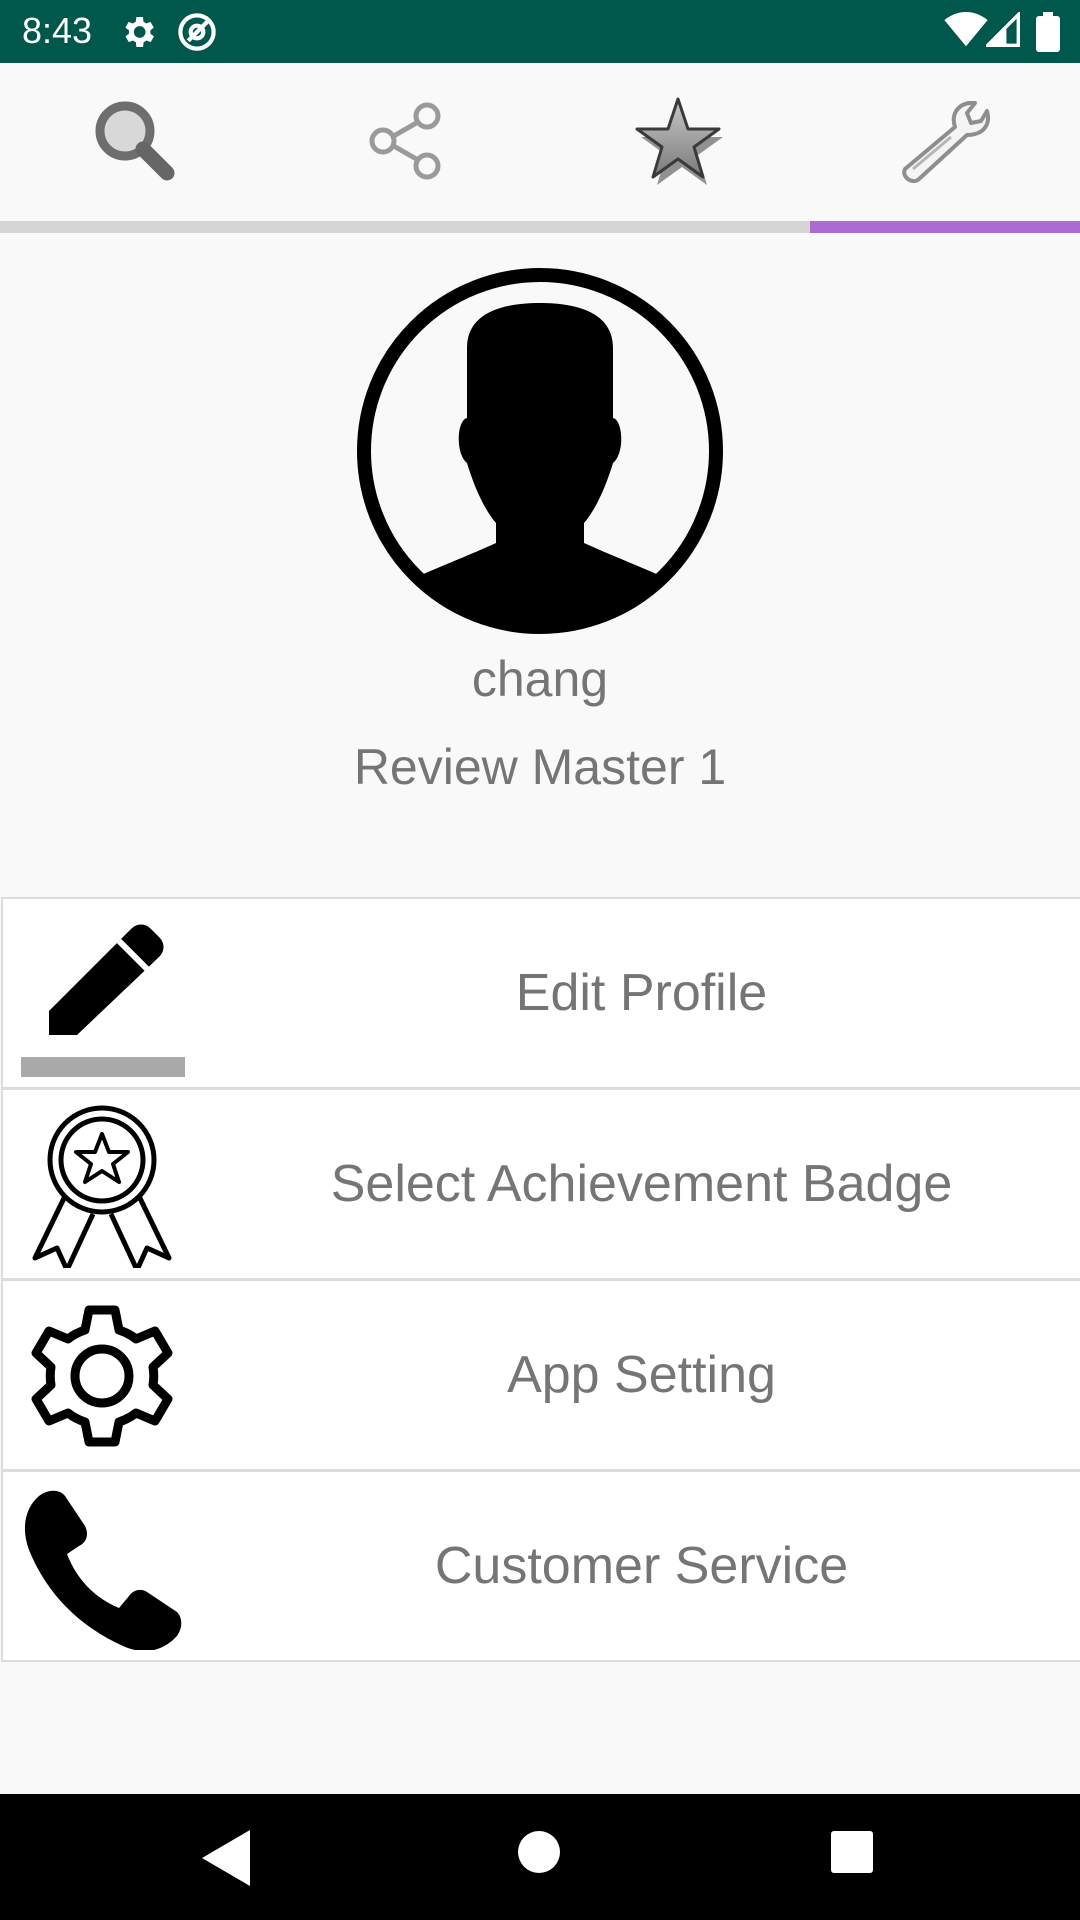  I want to click on phone-icon, so click(103, 1570).